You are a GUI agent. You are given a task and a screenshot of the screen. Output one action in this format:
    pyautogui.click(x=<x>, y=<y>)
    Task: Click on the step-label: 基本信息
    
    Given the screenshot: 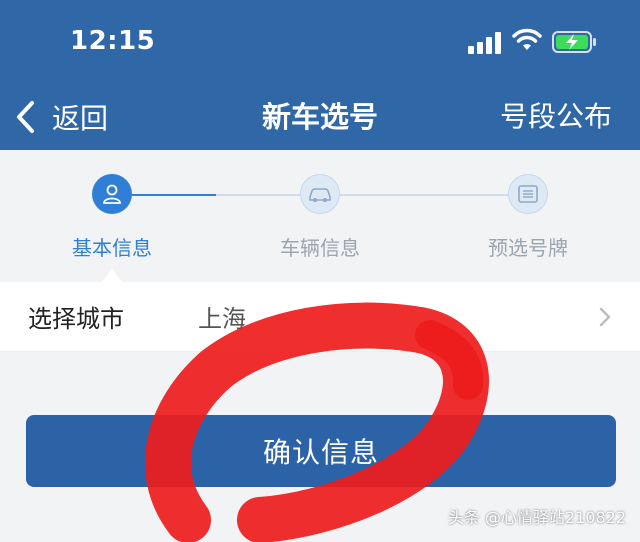 What is the action you would take?
    pyautogui.click(x=112, y=248)
    